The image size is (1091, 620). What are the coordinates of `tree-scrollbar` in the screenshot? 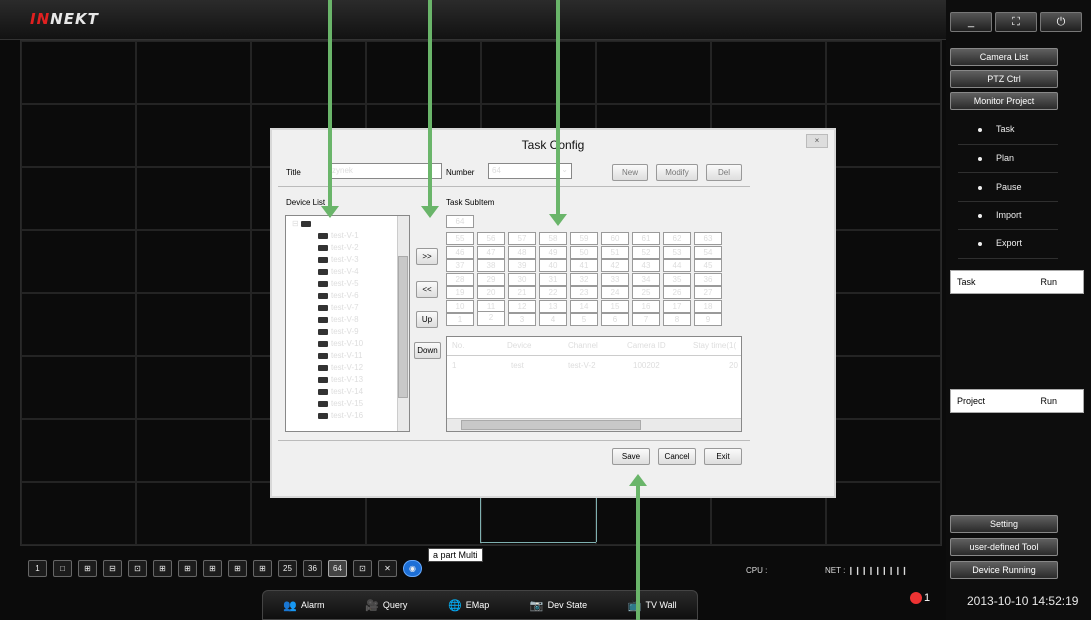 It's located at (403, 323).